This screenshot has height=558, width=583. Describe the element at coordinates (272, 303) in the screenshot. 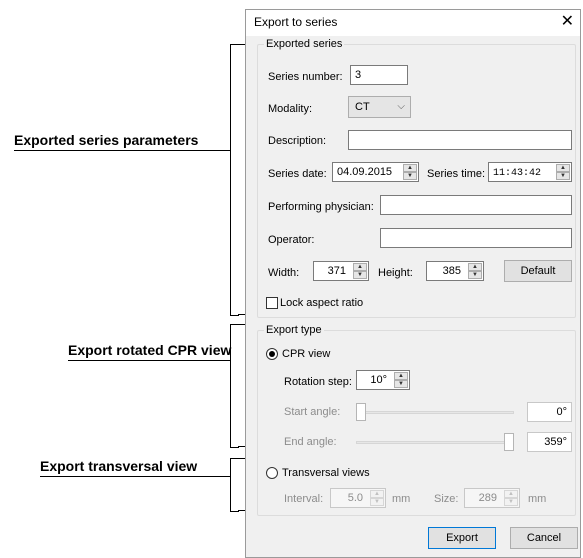

I see `lock-aspect-checkbox` at that location.